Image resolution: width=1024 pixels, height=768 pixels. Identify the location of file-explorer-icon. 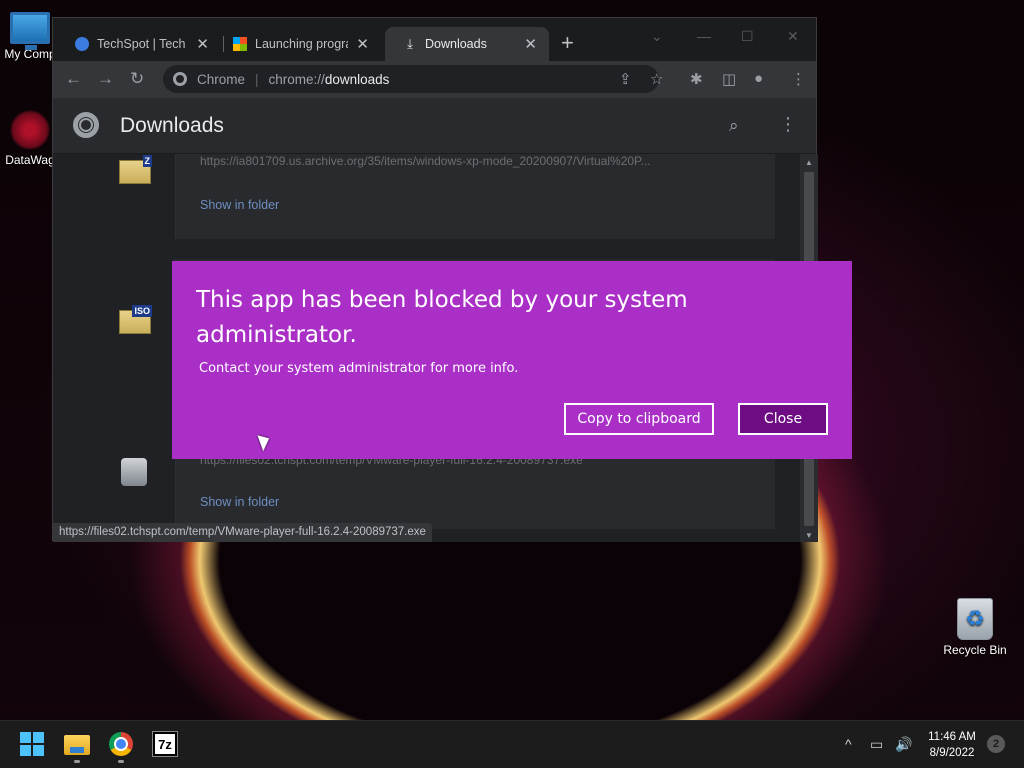
(77, 745).